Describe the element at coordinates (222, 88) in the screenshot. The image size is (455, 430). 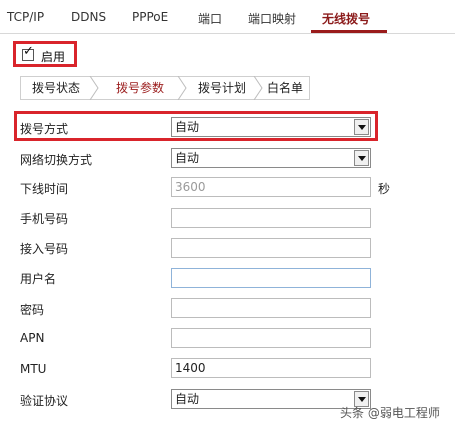
I see `subtab-dial-plan: 拨号计划` at that location.